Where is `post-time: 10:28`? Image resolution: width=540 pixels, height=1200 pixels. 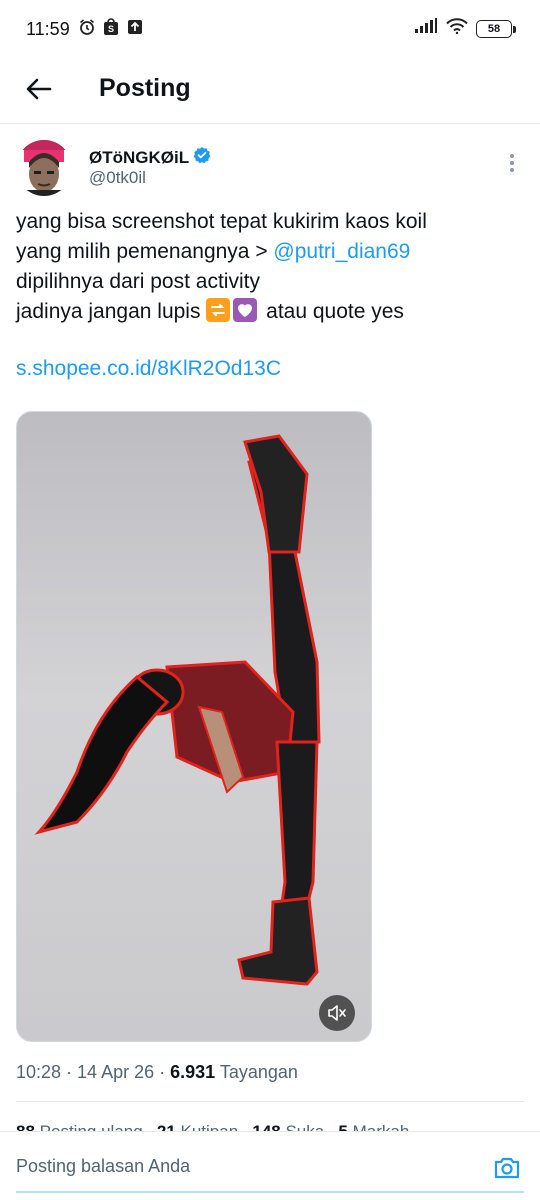
post-time: 10:28 is located at coordinates (39, 1072).